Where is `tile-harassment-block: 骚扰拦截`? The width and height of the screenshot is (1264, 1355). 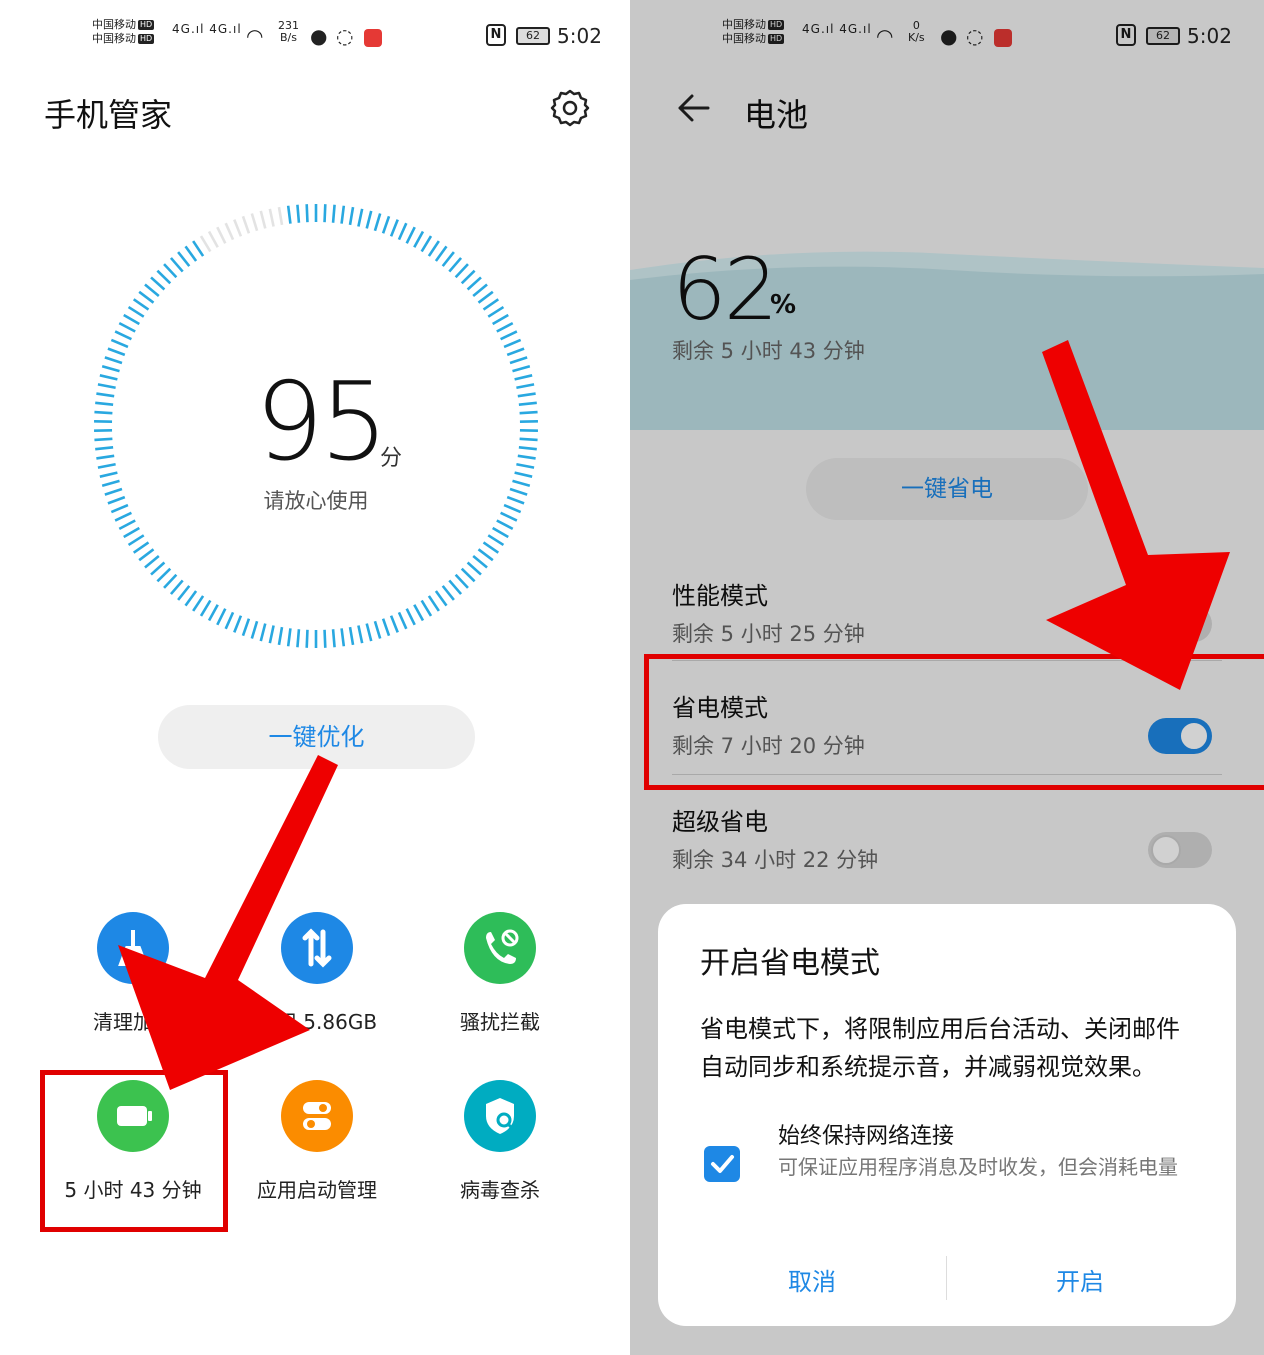 tile-harassment-block: 骚扰拦截 is located at coordinates (500, 973).